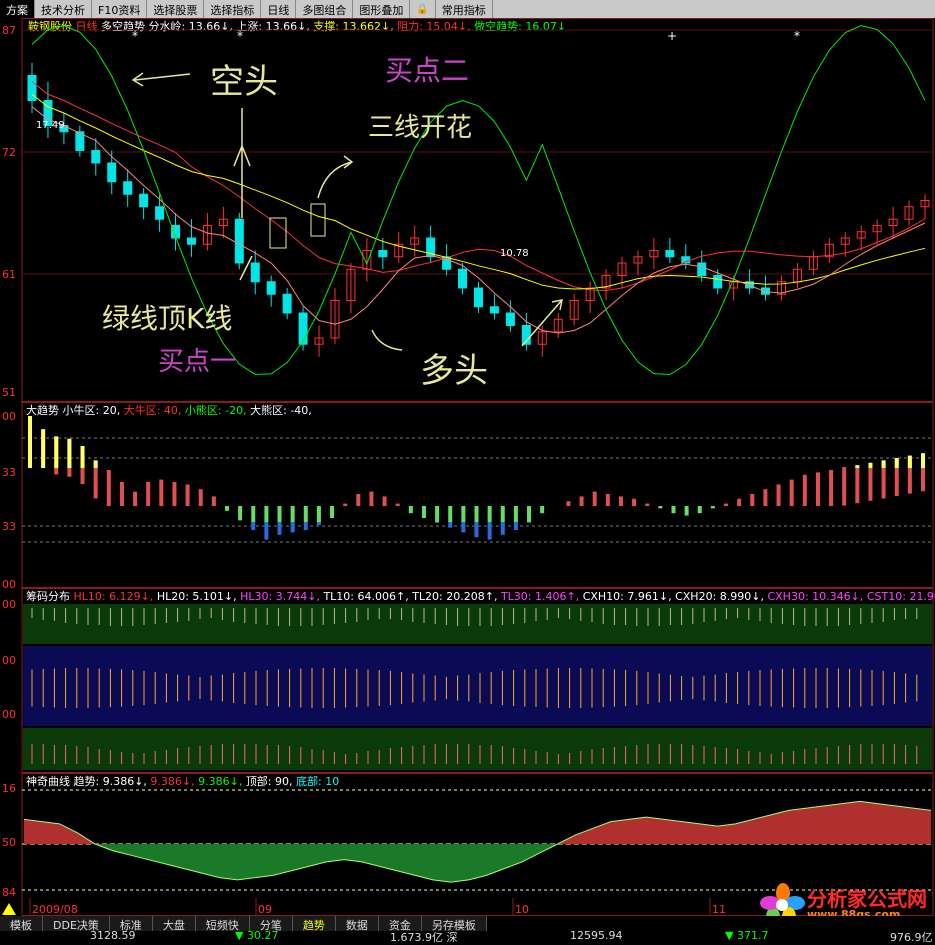 This screenshot has height=945, width=935. What do you see at coordinates (281, 410) in the screenshot?
I see `trend-header-part-4: 大熊区: -40,` at bounding box center [281, 410].